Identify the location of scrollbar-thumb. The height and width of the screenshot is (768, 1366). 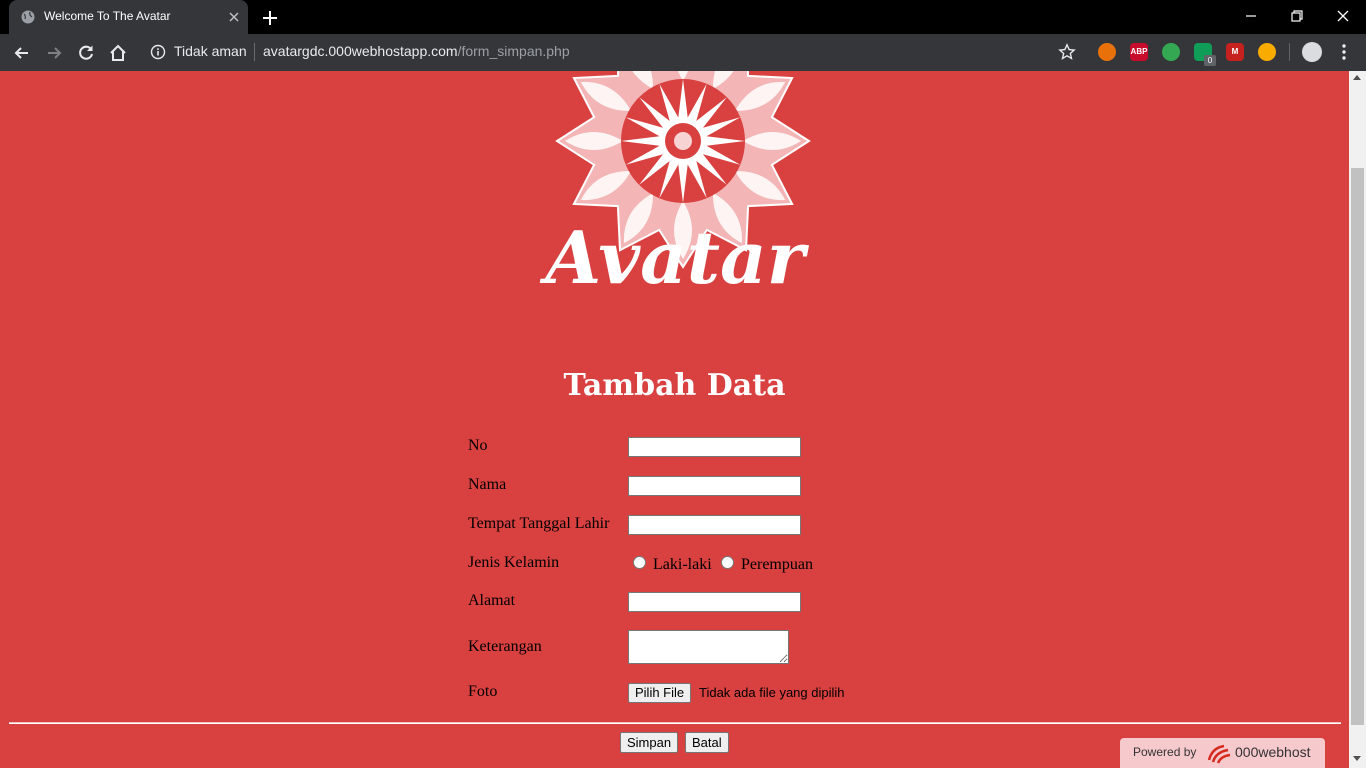
(1357, 446).